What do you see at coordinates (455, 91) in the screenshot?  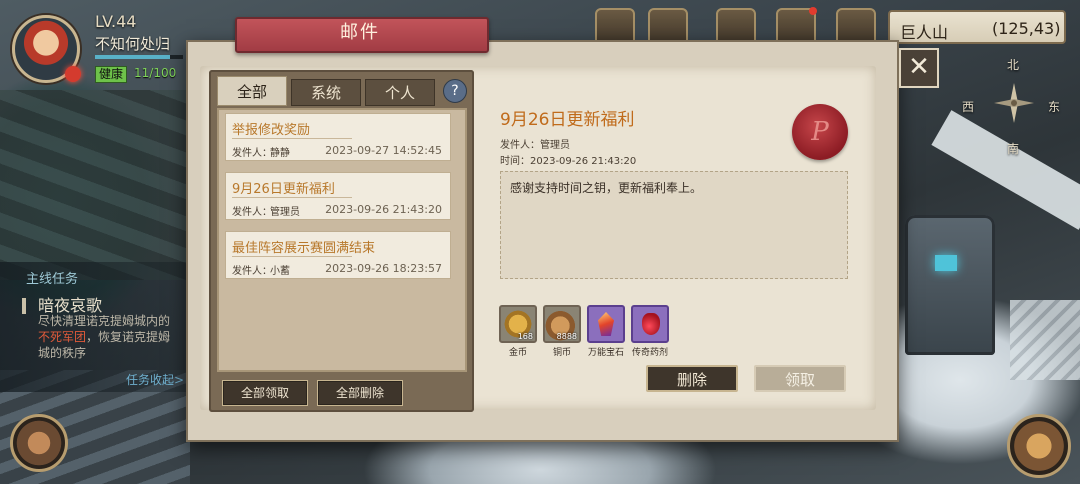 I see `help-button: ?` at bounding box center [455, 91].